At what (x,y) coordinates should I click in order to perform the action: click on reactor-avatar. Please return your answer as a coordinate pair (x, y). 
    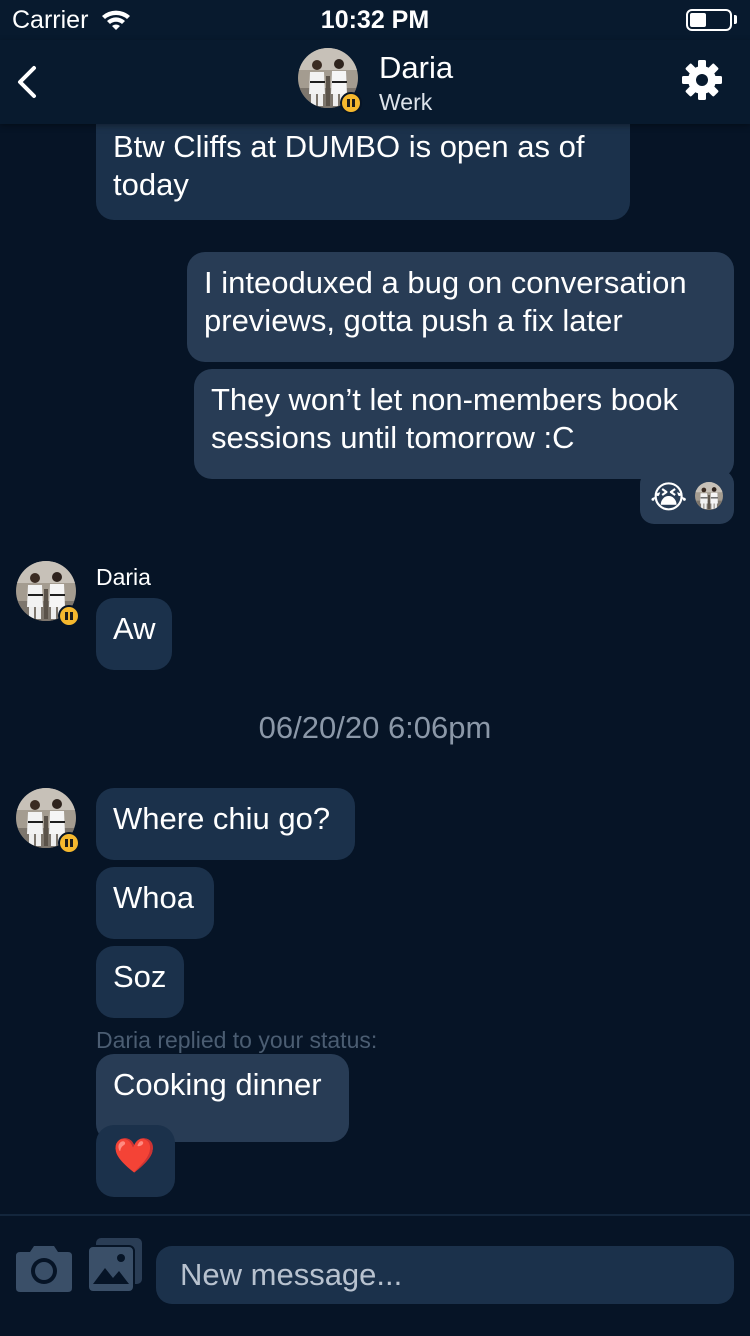
    Looking at the image, I should click on (709, 496).